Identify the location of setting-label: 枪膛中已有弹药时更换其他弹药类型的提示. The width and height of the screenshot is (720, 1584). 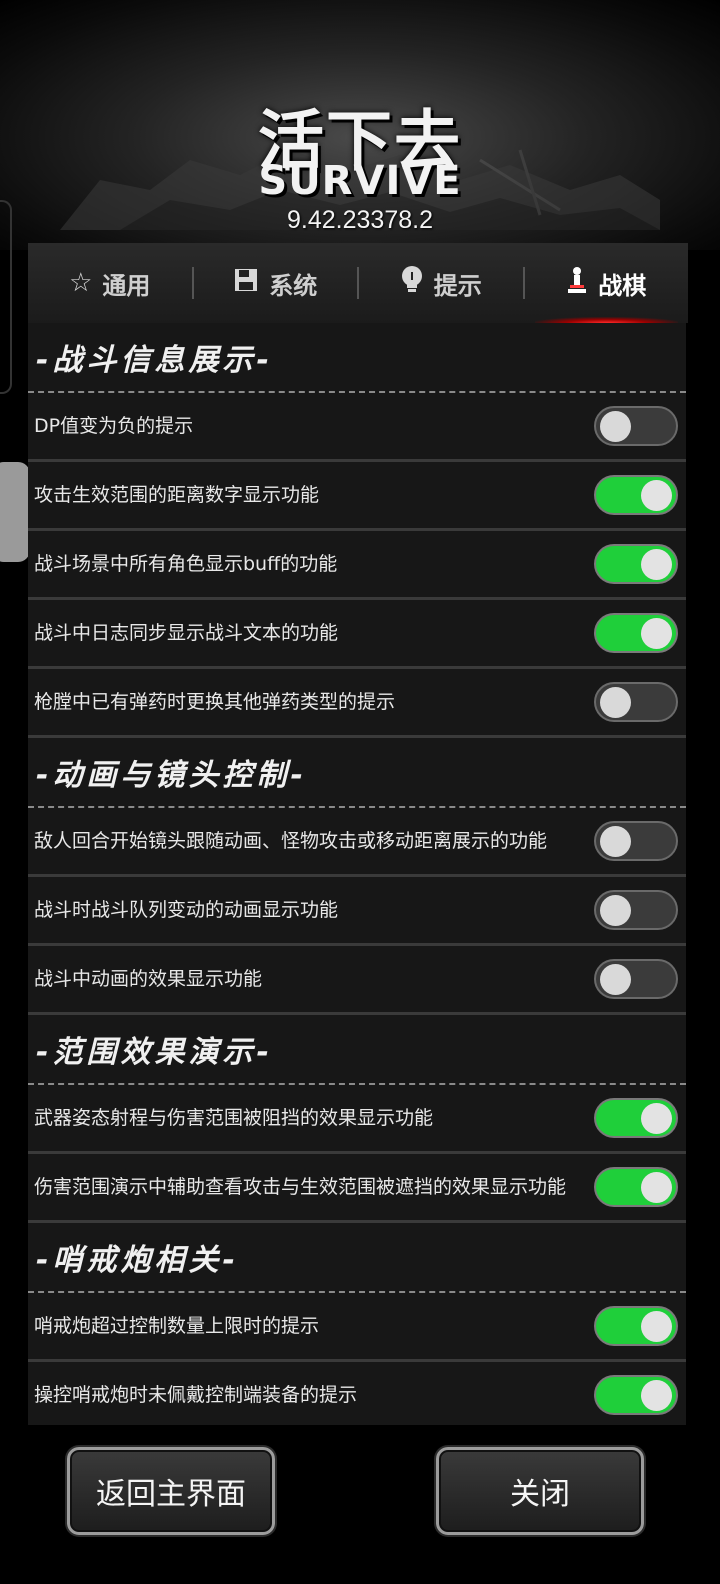
(215, 702).